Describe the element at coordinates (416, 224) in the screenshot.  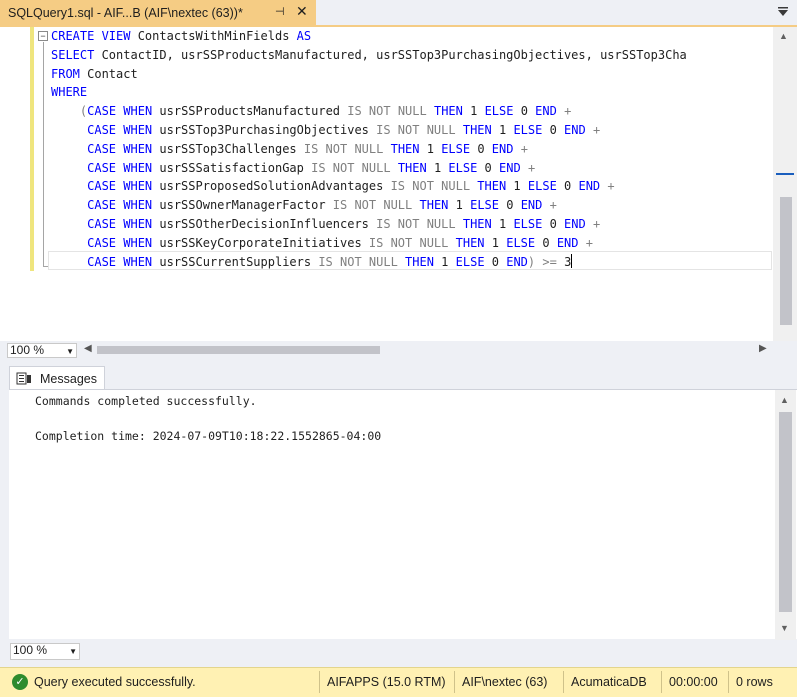
I see `sql-operator: IS NOT NULL` at that location.